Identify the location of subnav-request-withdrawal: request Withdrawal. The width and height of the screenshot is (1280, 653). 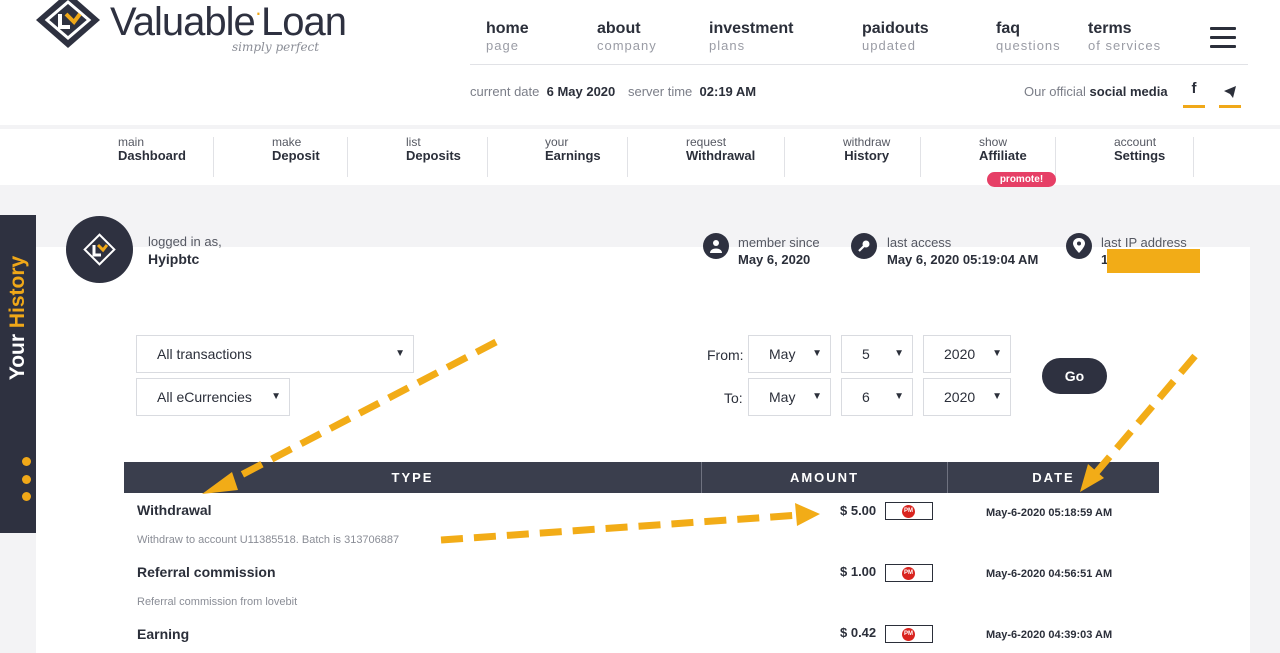
(720, 156).